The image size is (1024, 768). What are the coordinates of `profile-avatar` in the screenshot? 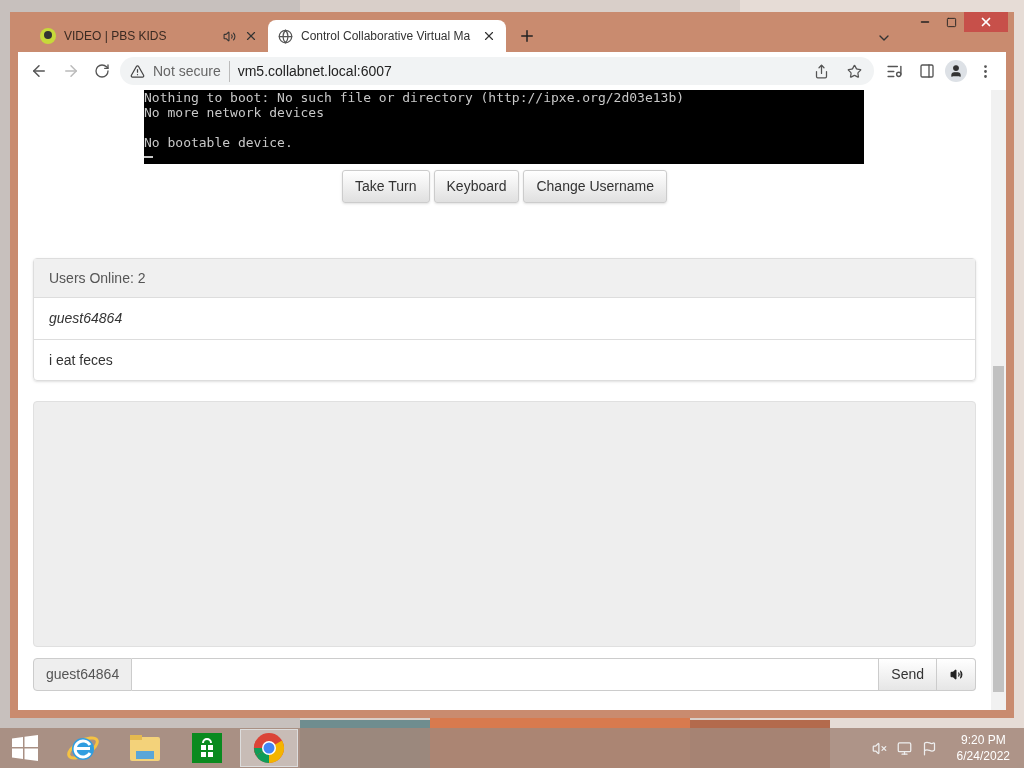 It's located at (956, 71).